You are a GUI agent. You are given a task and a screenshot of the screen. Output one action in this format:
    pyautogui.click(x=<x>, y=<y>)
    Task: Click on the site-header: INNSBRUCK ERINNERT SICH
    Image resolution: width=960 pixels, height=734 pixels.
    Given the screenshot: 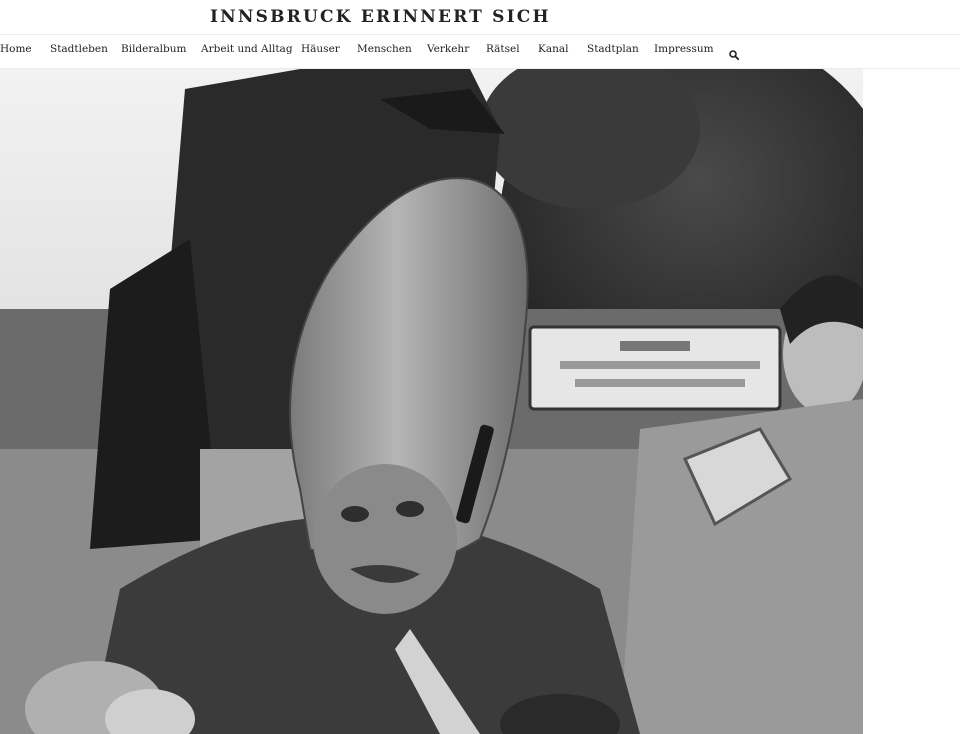 What is the action you would take?
    pyautogui.click(x=480, y=17)
    